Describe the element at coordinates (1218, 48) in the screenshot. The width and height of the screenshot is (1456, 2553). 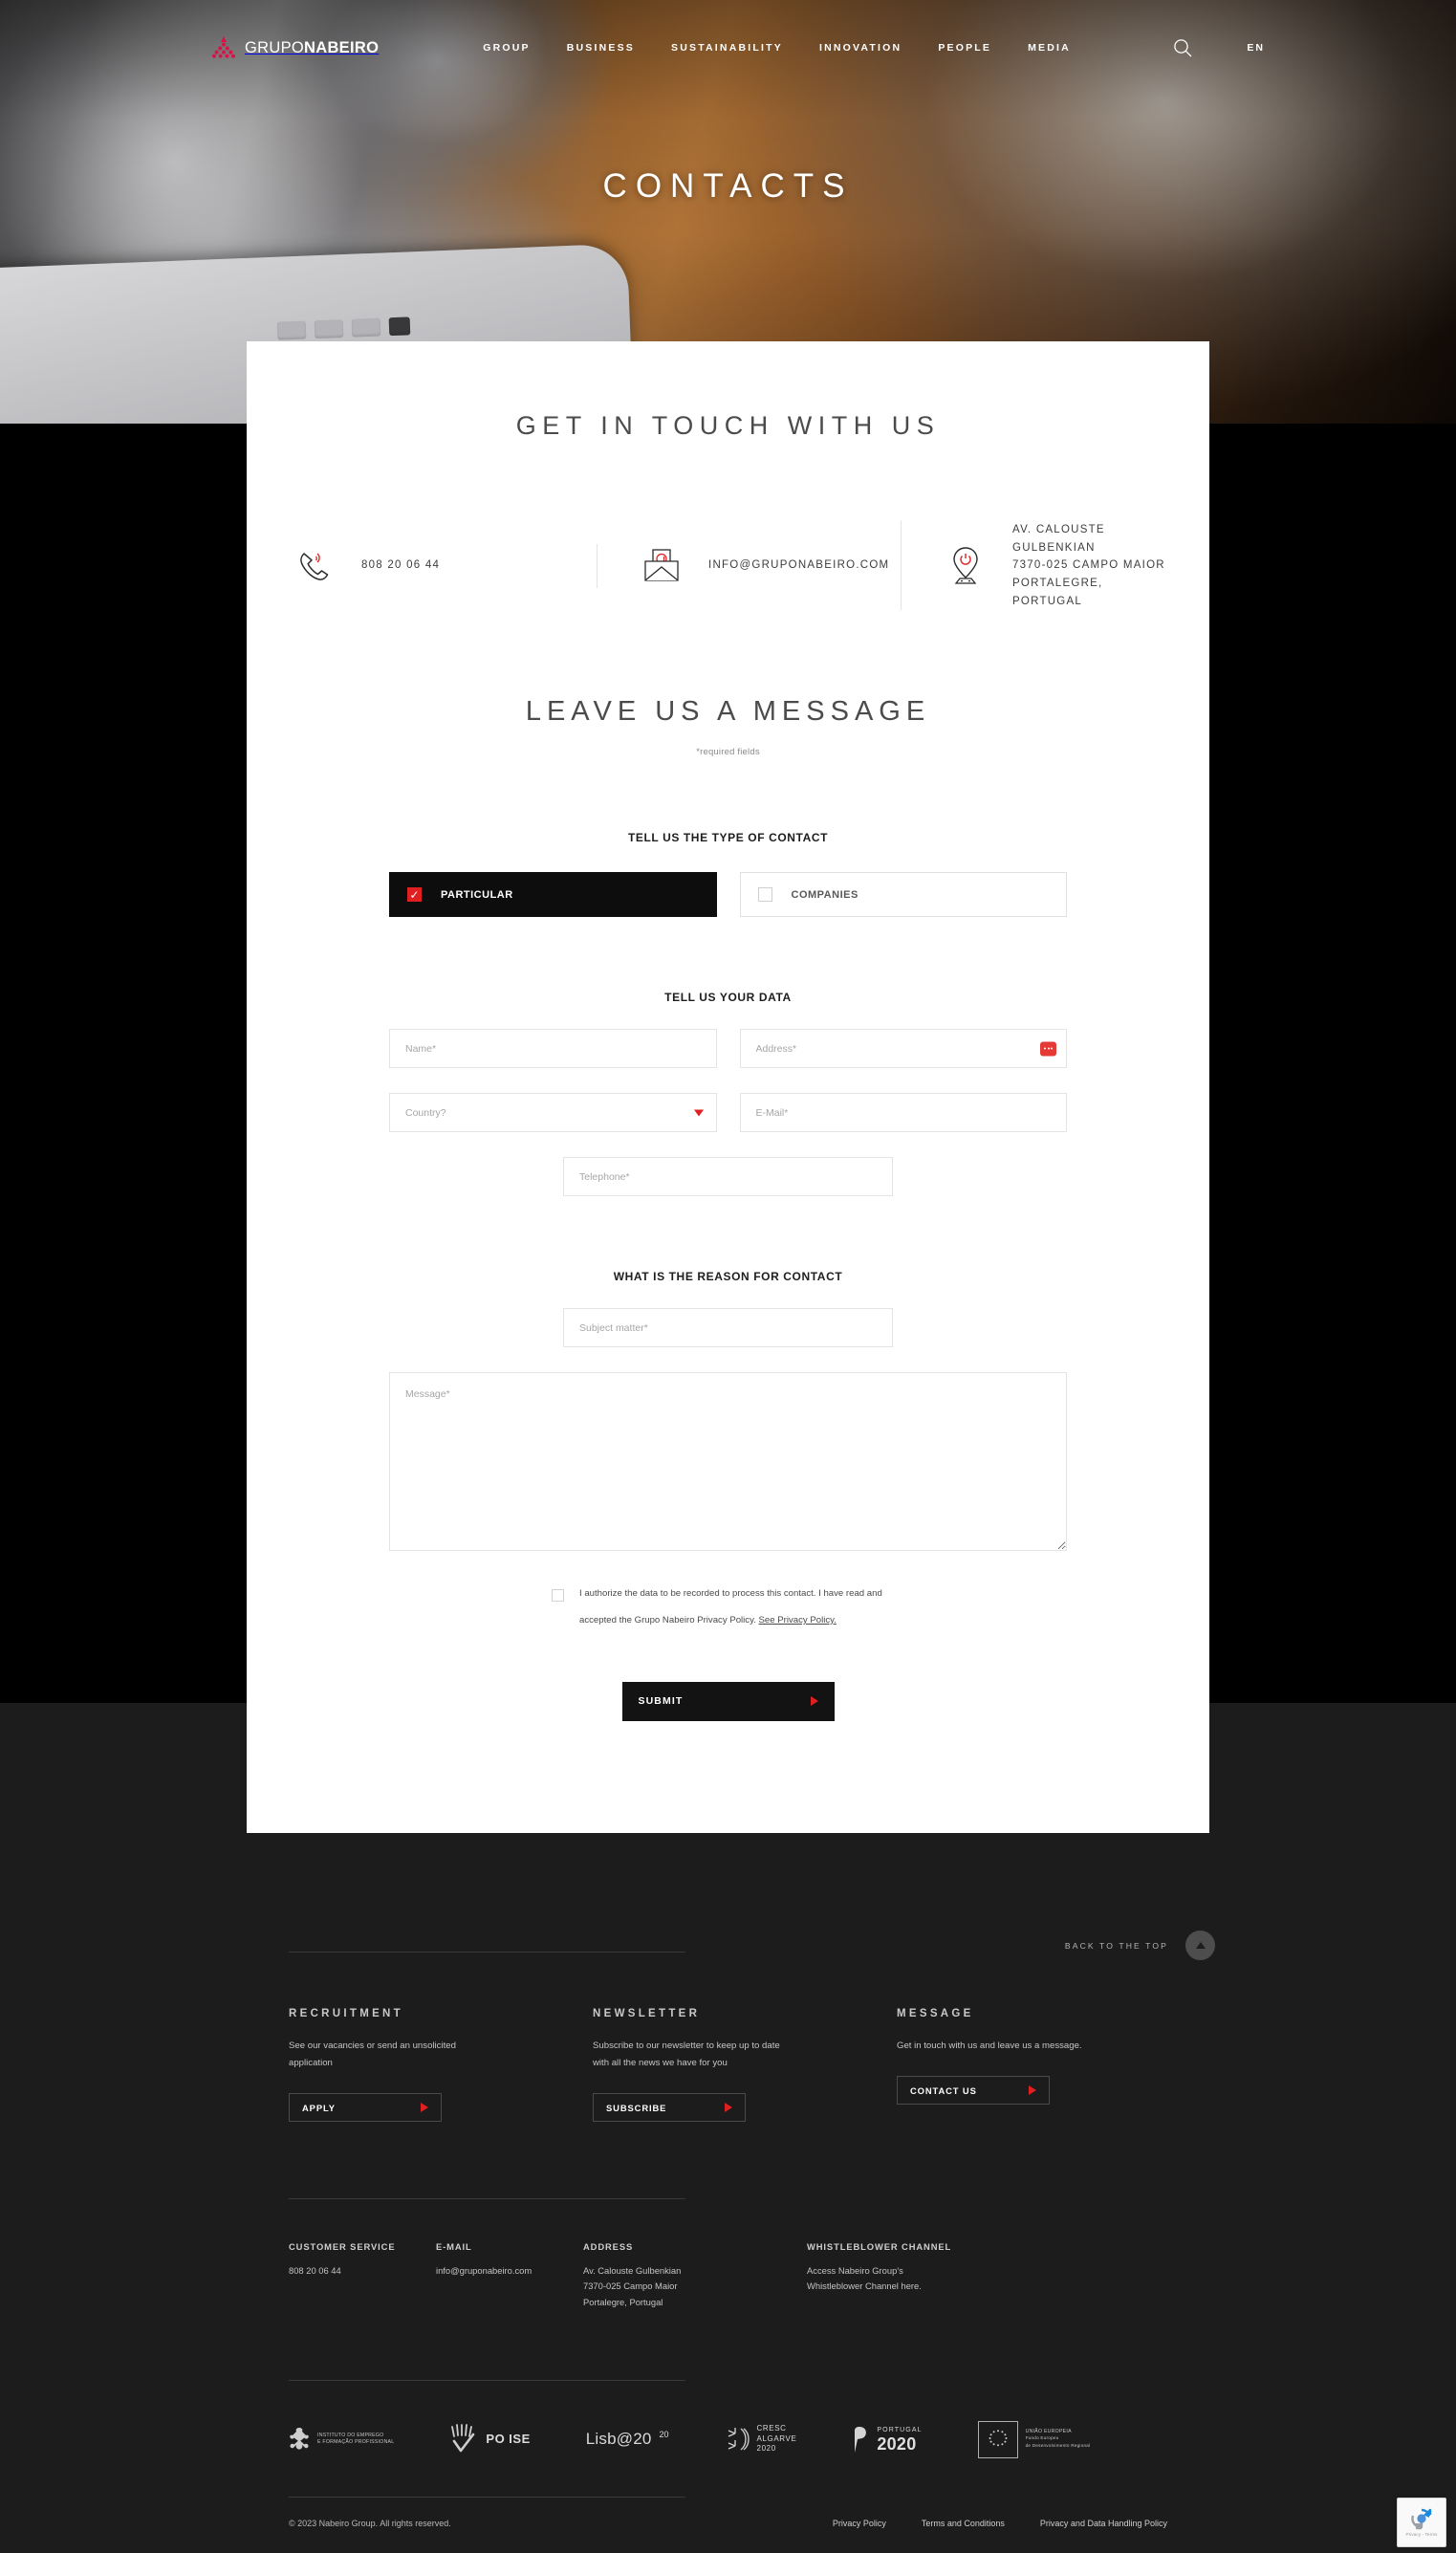
I see `header-actions: EN` at that location.